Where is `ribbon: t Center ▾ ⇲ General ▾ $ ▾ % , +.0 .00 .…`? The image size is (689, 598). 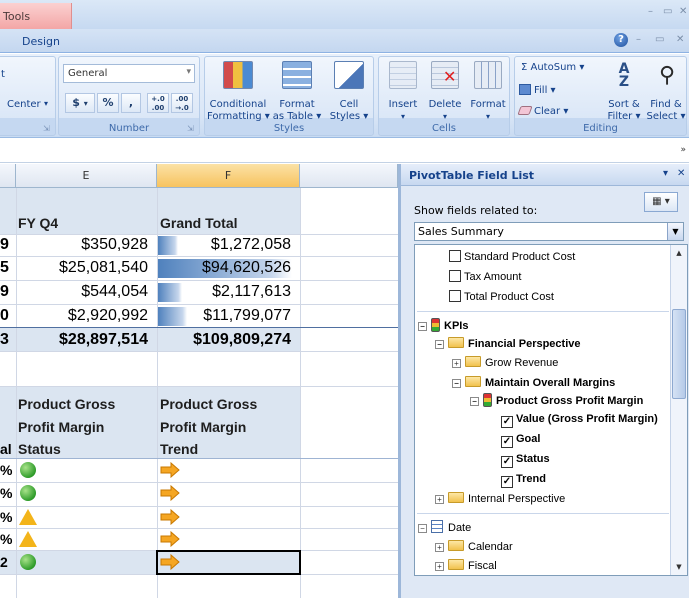 ribbon: t Center ▾ ⇲ General ▾ $ ▾ % , +.0 .00 .… is located at coordinates (344, 96).